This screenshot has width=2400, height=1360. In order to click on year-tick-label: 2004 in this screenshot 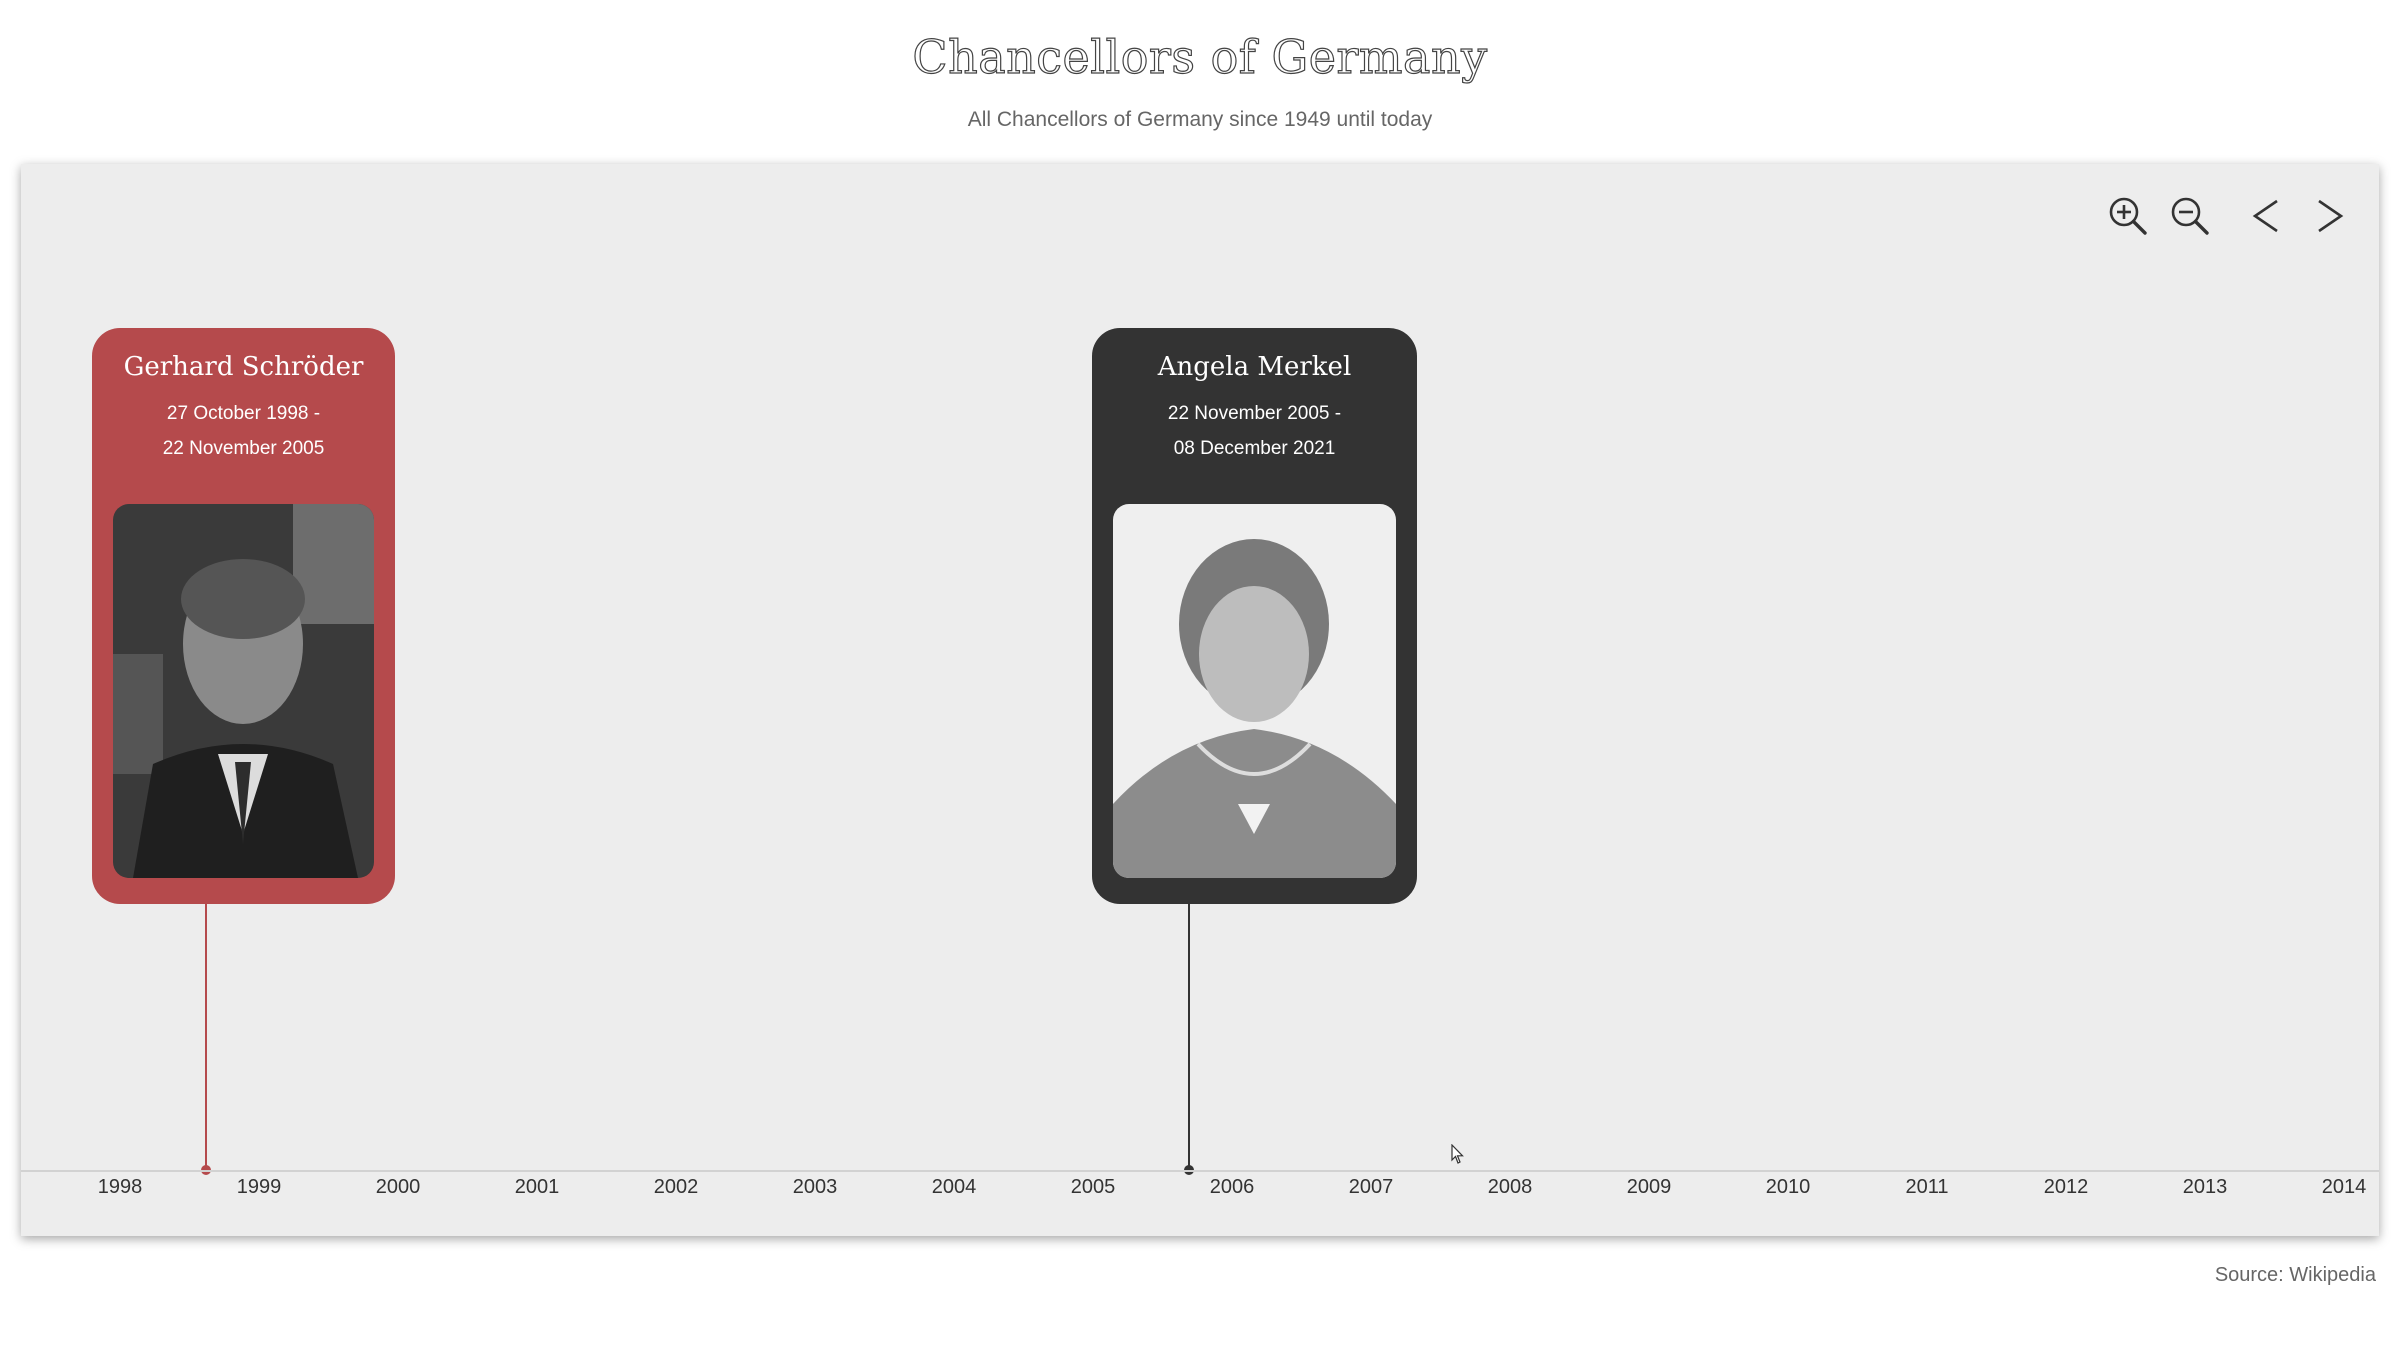, I will do `click(954, 1187)`.